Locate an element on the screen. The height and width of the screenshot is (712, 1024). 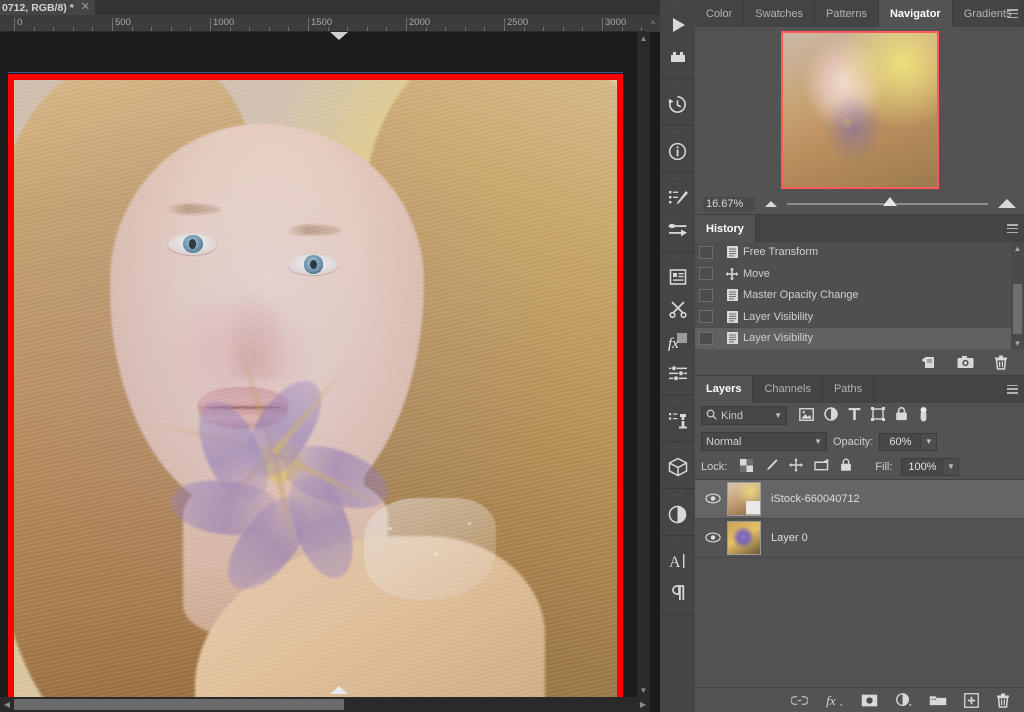
document-tab: 0712, RGB/8) * ✕ is located at coordinates (48, 7).